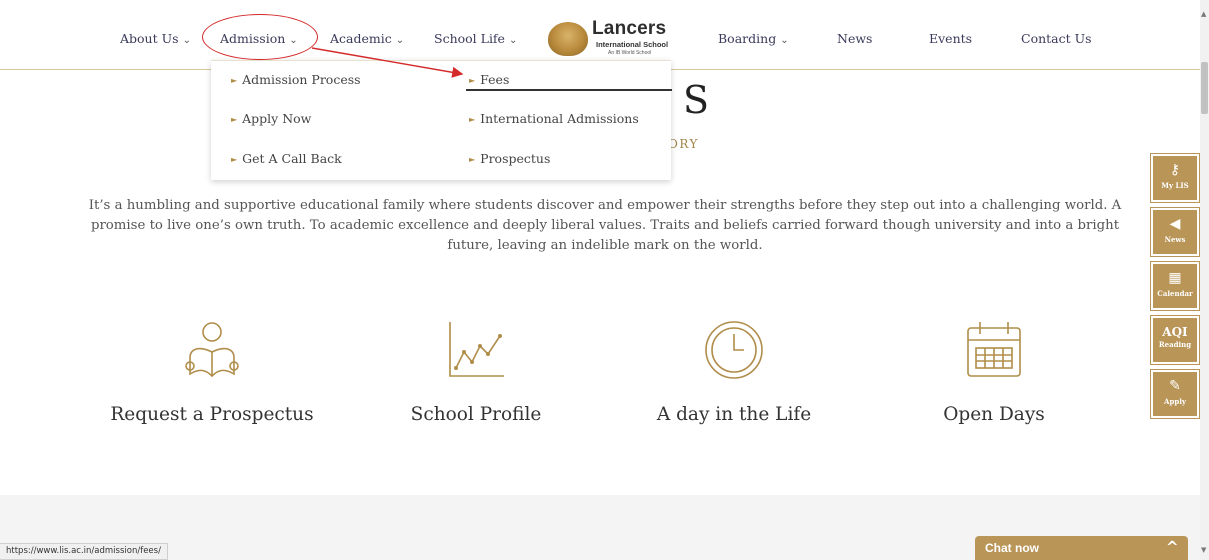 The height and width of the screenshot is (560, 1209). I want to click on nav-label: Contact Us, so click(1056, 38).